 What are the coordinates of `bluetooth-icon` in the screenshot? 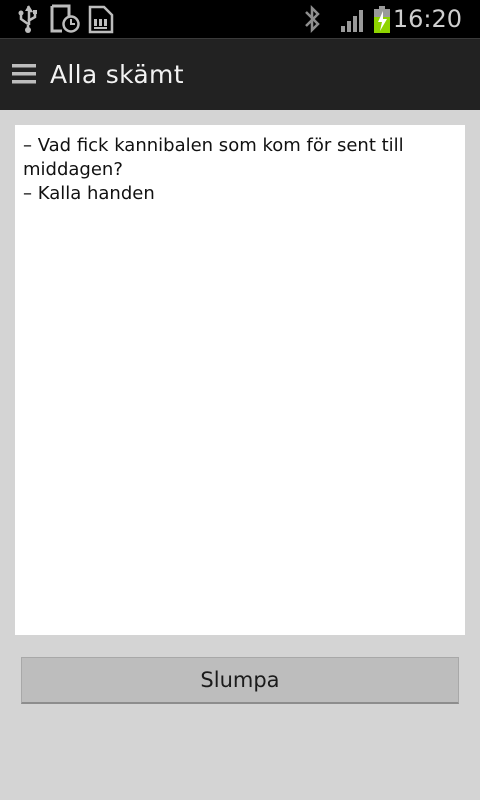 It's located at (312, 19).